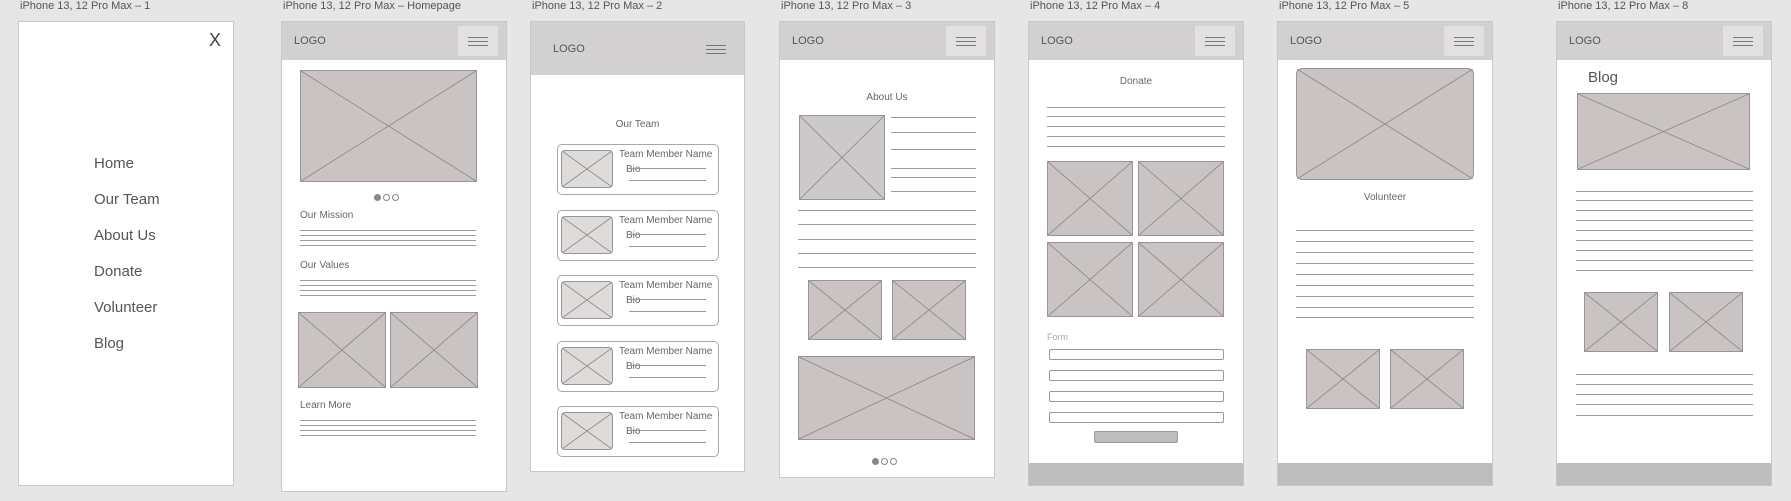  What do you see at coordinates (1603, 77) in the screenshot?
I see `page-title: Blog` at bounding box center [1603, 77].